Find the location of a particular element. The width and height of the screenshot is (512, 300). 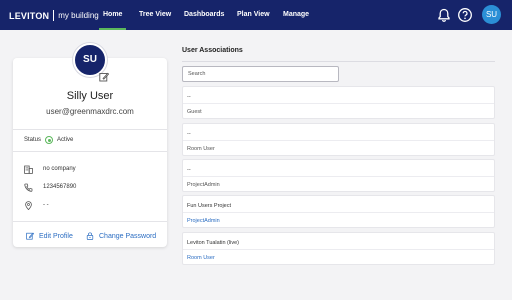

association-role-link: ProjectAdmin is located at coordinates (203, 221).